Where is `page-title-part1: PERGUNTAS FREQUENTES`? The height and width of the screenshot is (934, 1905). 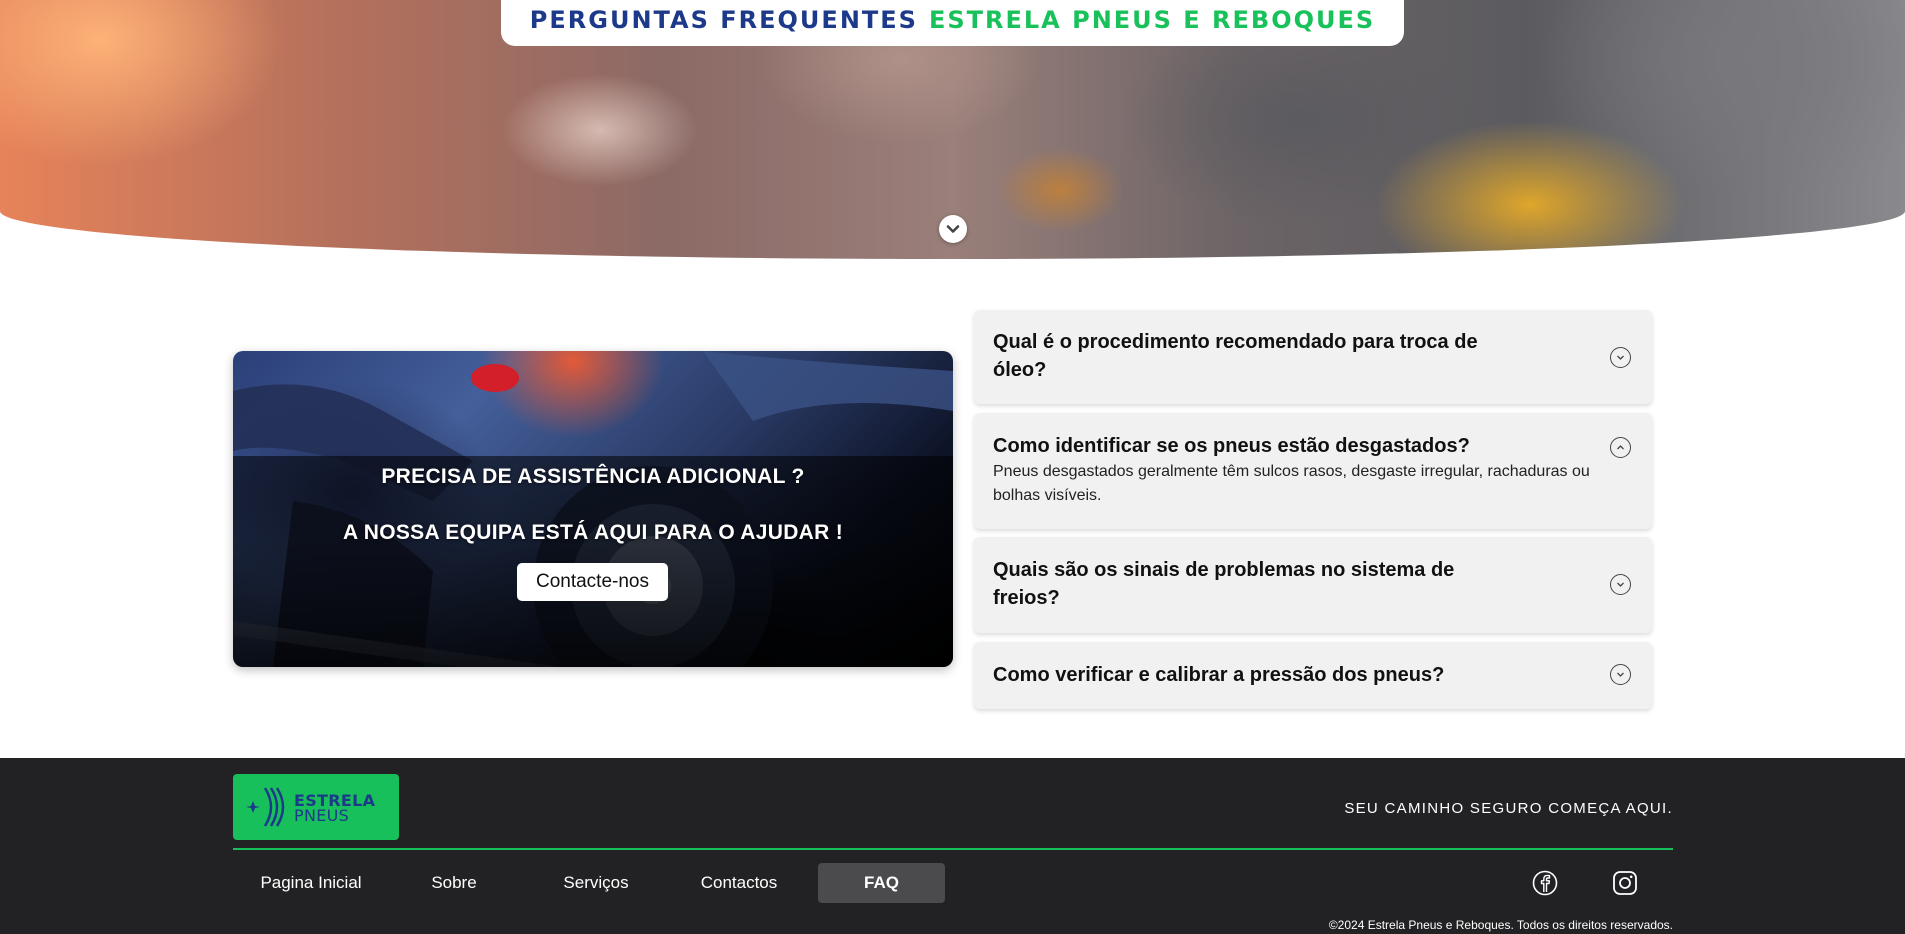 page-title-part1: PERGUNTAS FREQUENTES is located at coordinates (723, 20).